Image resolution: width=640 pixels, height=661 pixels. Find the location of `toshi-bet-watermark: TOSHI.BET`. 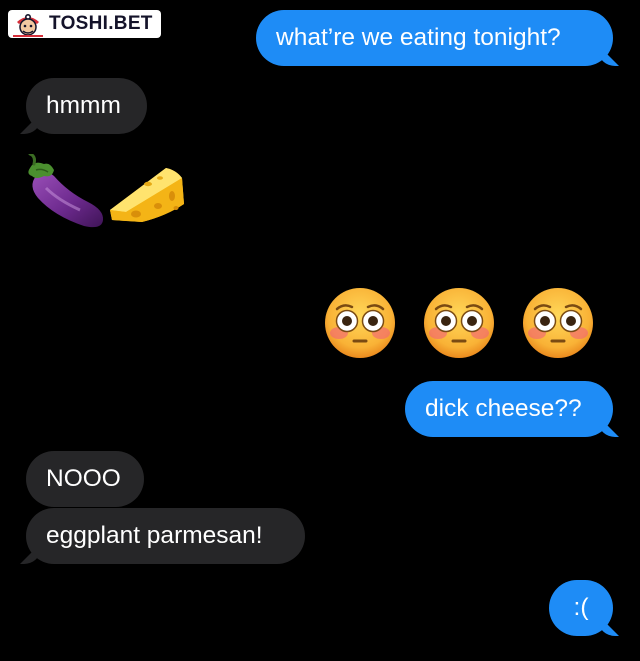

toshi-bet-watermark: TOSHI.BET is located at coordinates (84, 24).